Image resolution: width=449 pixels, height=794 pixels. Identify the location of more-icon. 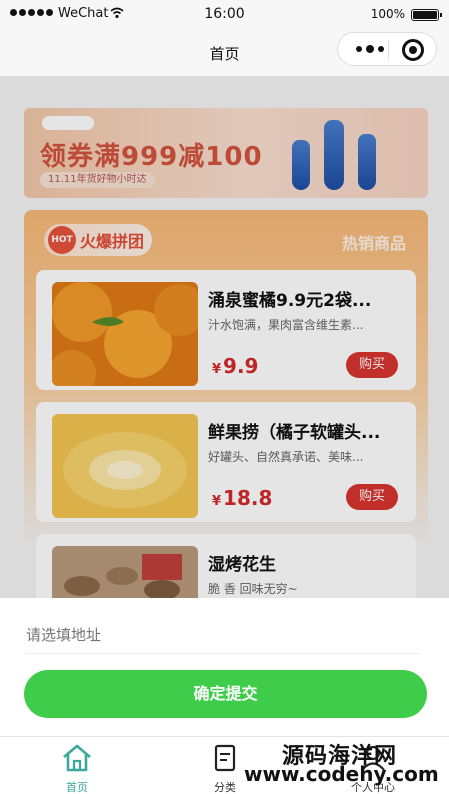
(370, 48).